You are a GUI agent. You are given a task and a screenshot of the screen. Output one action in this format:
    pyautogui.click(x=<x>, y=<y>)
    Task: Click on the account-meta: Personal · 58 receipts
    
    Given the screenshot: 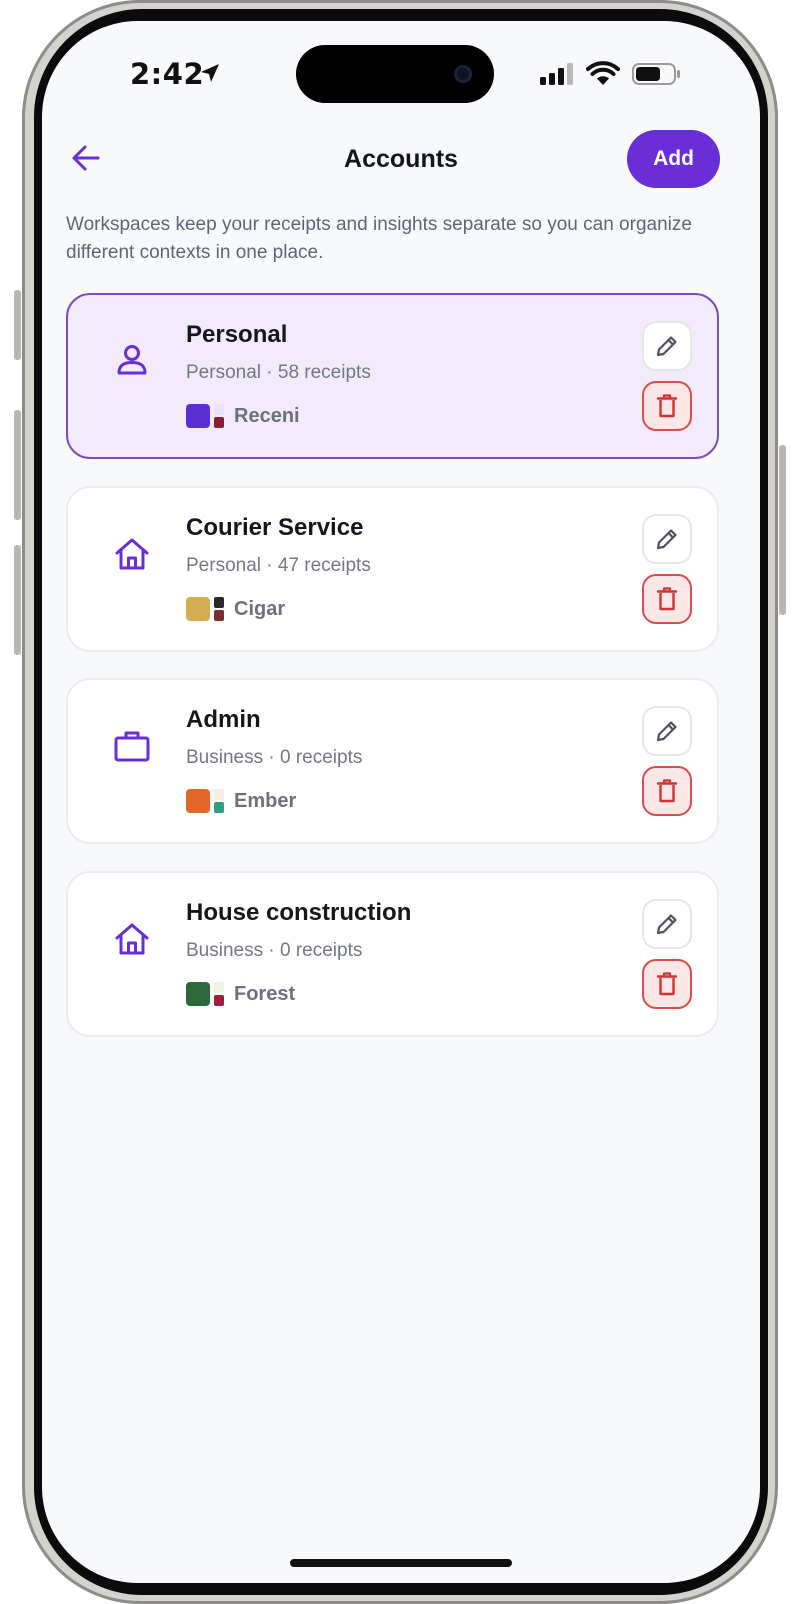 What is the action you would take?
    pyautogui.click(x=278, y=372)
    